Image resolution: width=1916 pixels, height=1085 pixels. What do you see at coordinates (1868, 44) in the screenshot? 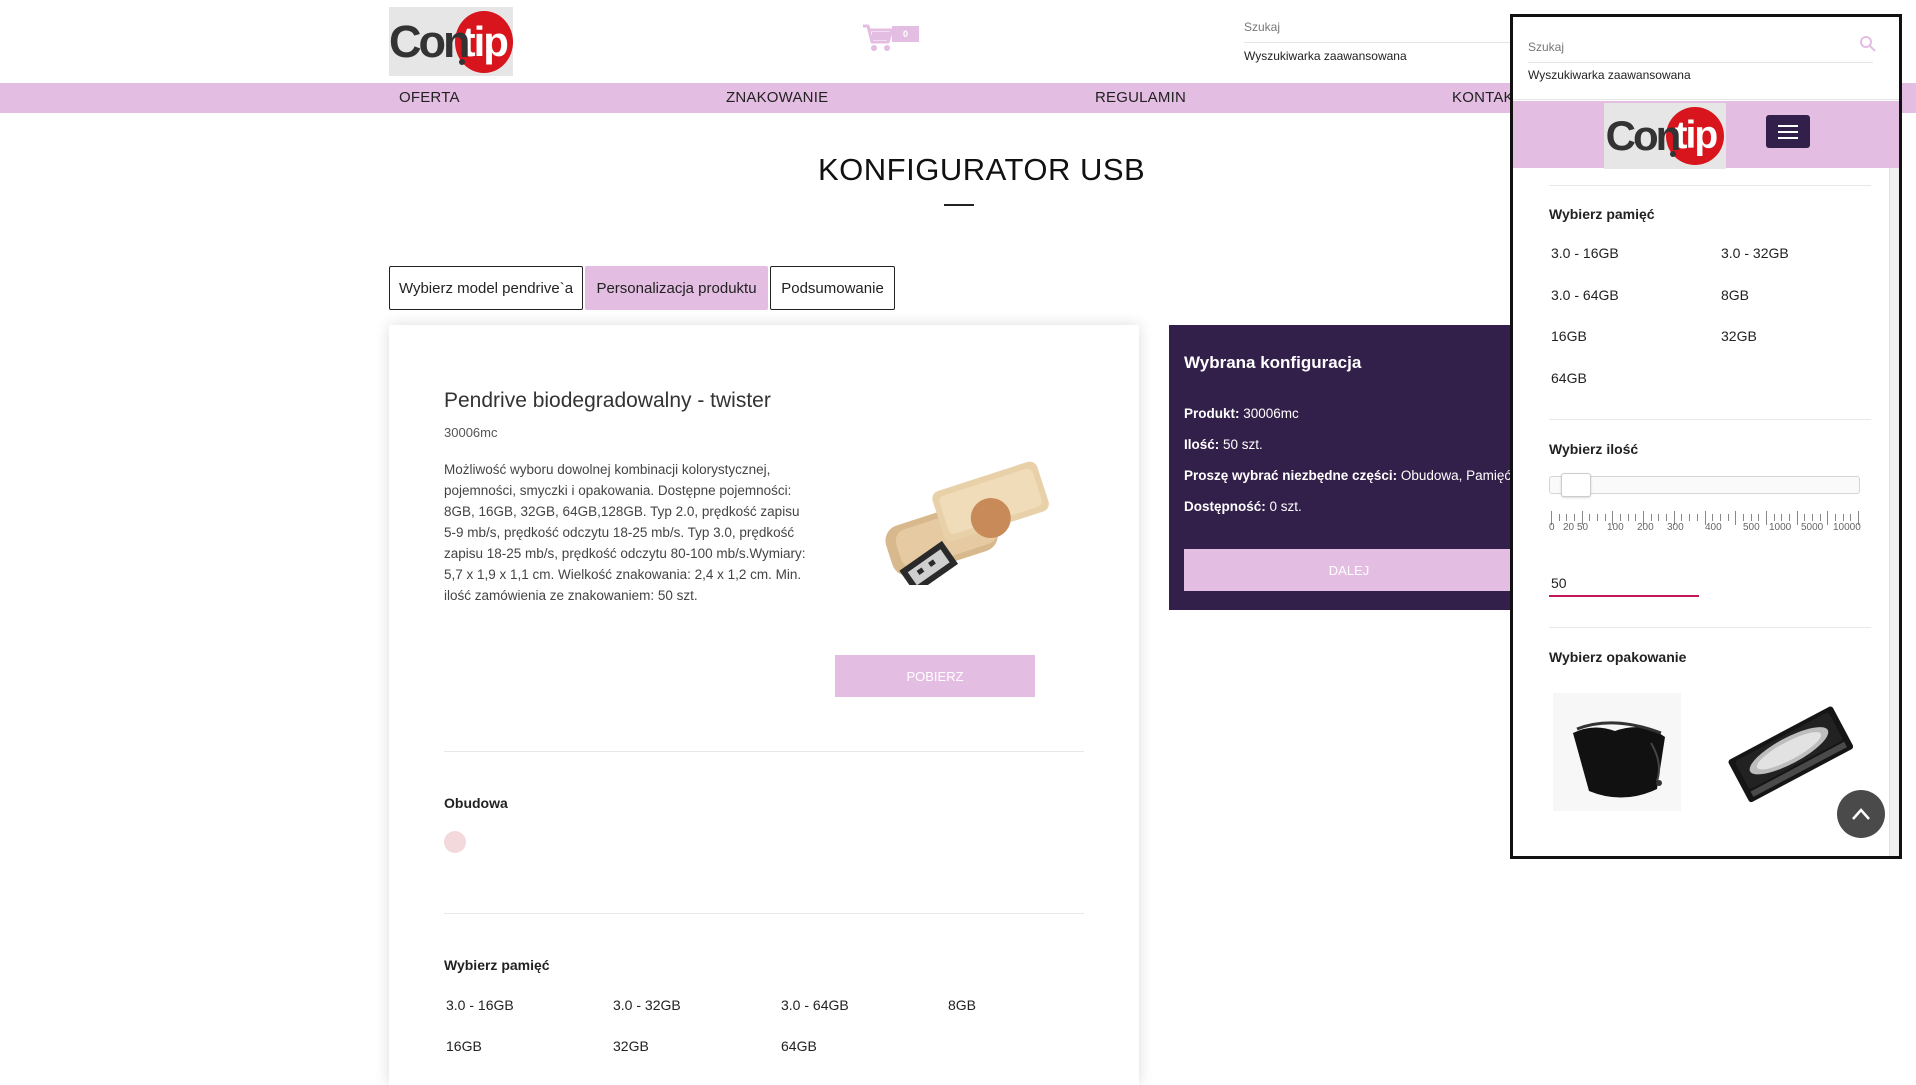
I see `search-icon` at bounding box center [1868, 44].